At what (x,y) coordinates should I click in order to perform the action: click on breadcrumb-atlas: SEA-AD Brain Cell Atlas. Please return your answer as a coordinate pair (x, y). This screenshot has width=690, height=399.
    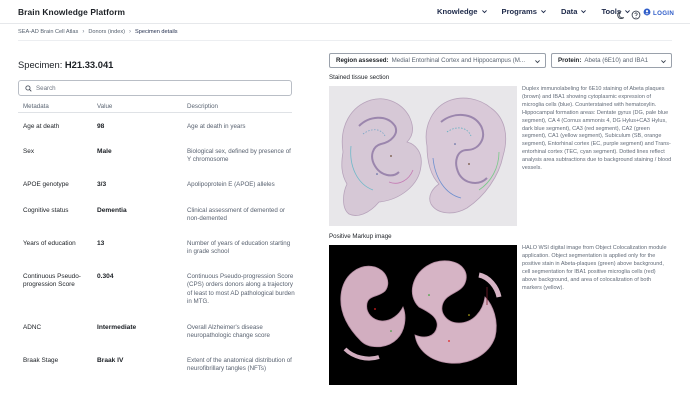
    Looking at the image, I should click on (48, 32).